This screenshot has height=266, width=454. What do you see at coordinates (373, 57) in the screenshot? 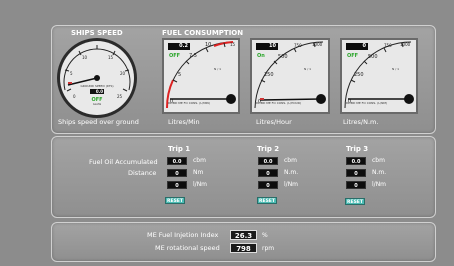
I see `gauge3-tick-500: 500` at bounding box center [373, 57].